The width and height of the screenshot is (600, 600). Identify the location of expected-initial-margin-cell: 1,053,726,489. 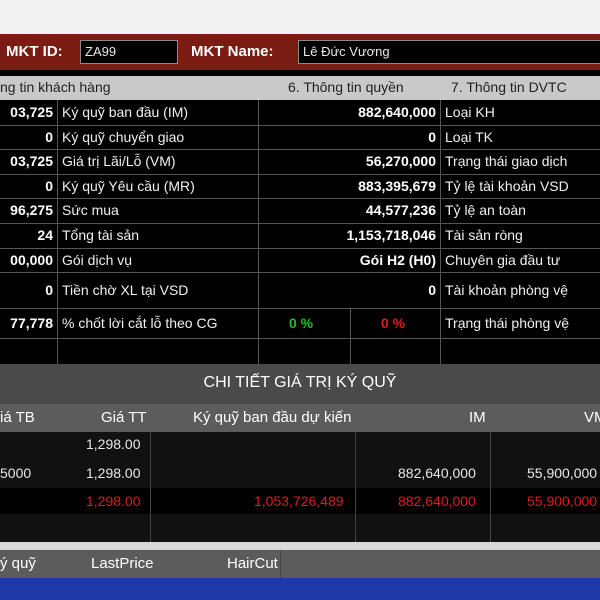
(299, 501).